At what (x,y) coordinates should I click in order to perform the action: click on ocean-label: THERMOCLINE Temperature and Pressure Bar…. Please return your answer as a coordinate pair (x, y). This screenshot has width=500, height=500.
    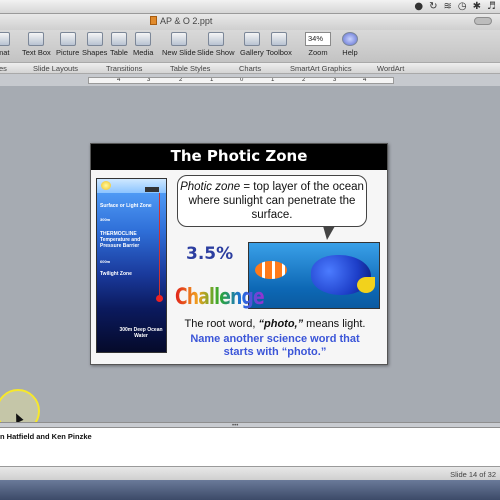
    Looking at the image, I should click on (120, 240).